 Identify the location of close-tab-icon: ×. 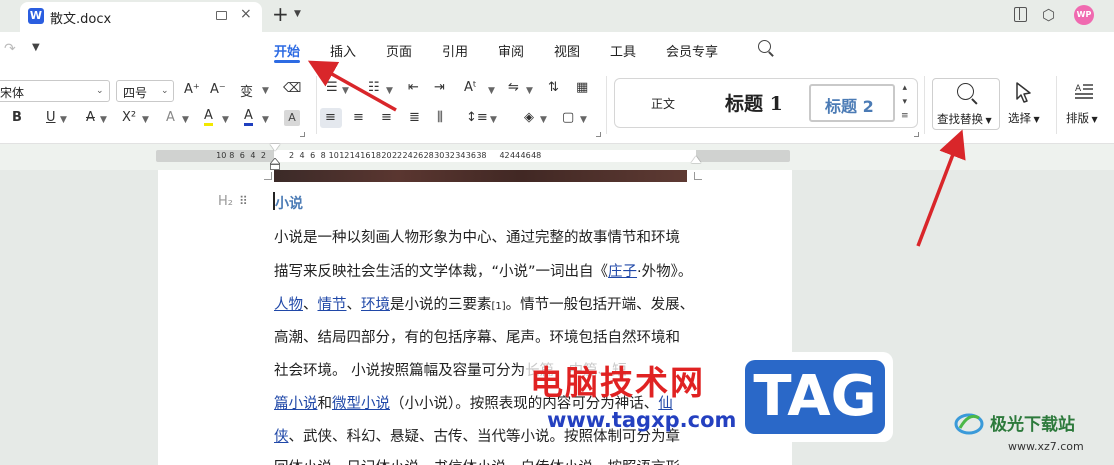
(246, 14).